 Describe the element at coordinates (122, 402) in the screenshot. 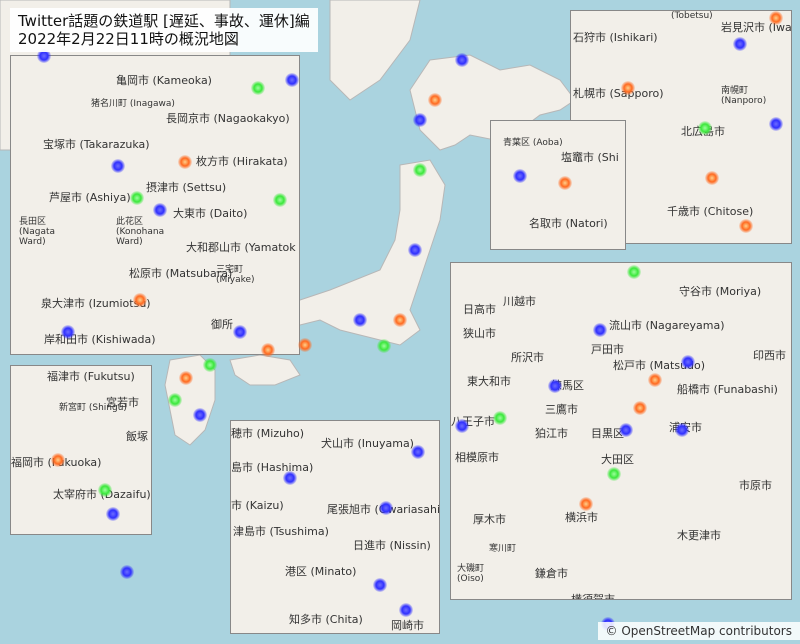

I see `map-label: 宮若市` at that location.